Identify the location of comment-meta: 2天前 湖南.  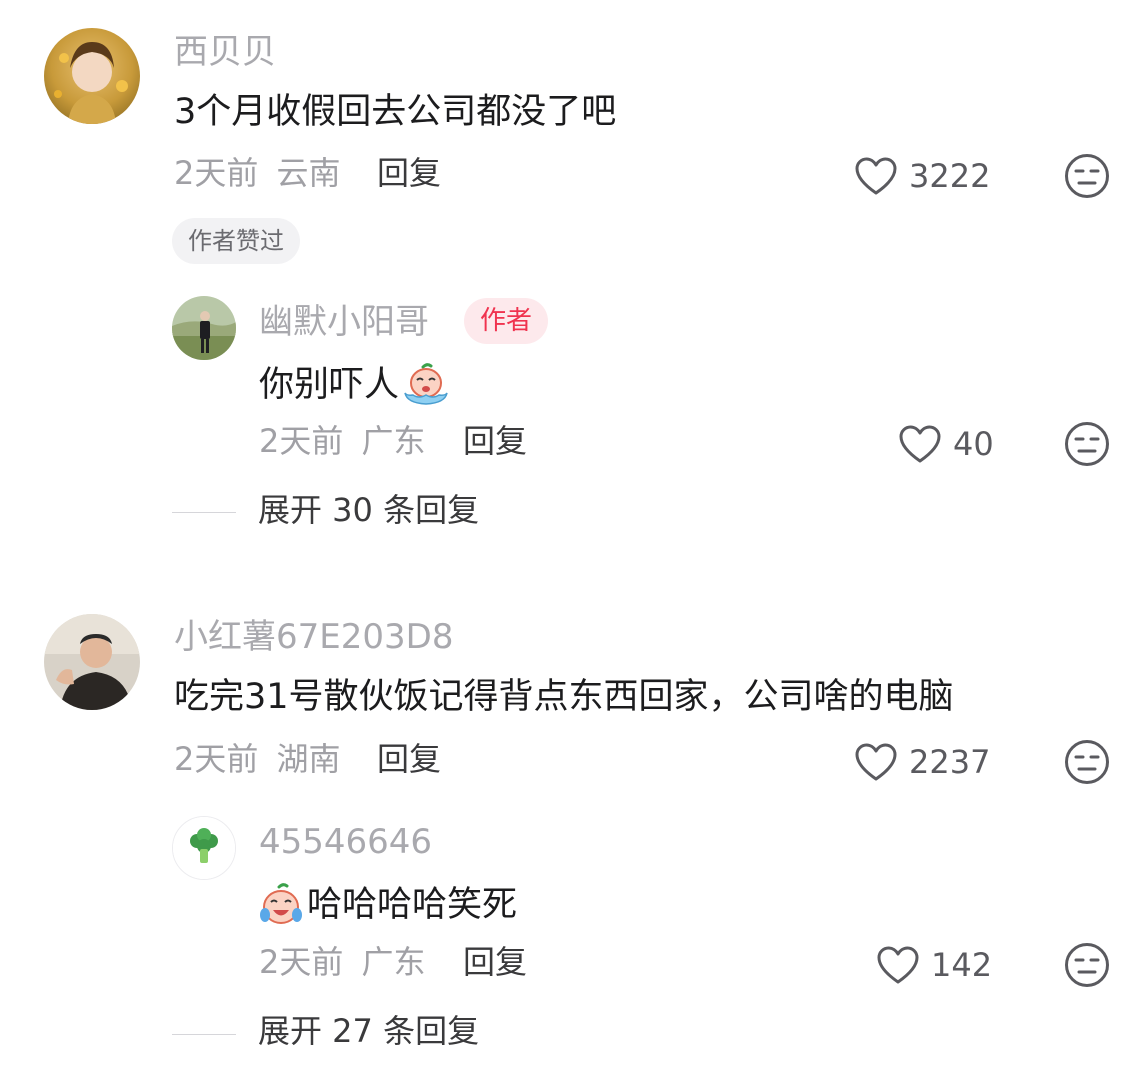
(257, 759).